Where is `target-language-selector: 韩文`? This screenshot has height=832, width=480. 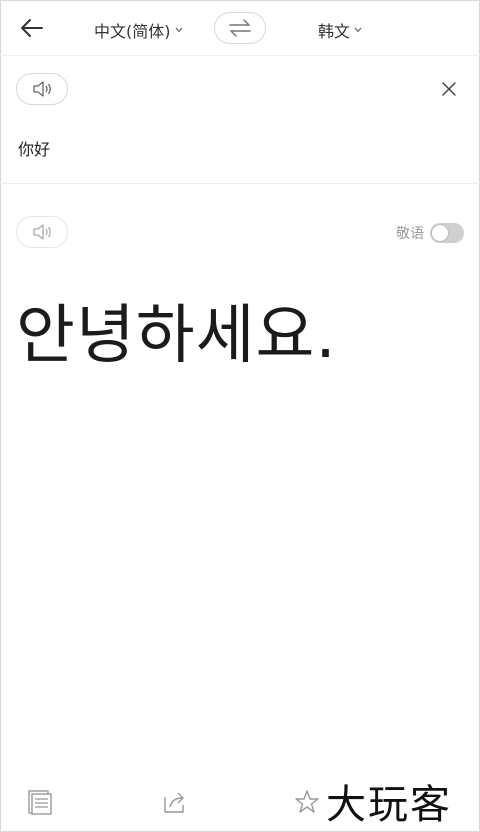 target-language-selector: 韩文 is located at coordinates (340, 30).